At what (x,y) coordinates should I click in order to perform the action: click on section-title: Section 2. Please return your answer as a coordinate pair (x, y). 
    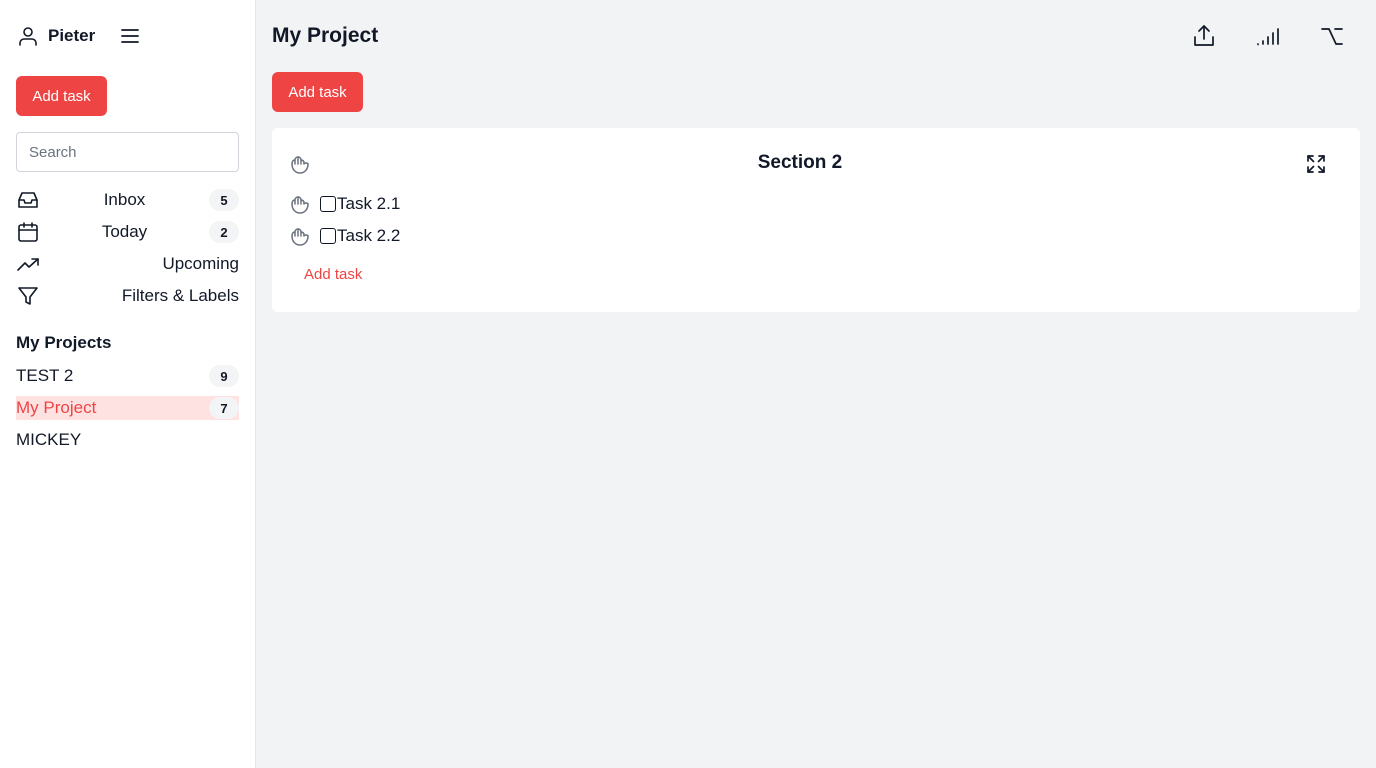
    Looking at the image, I should click on (800, 162).